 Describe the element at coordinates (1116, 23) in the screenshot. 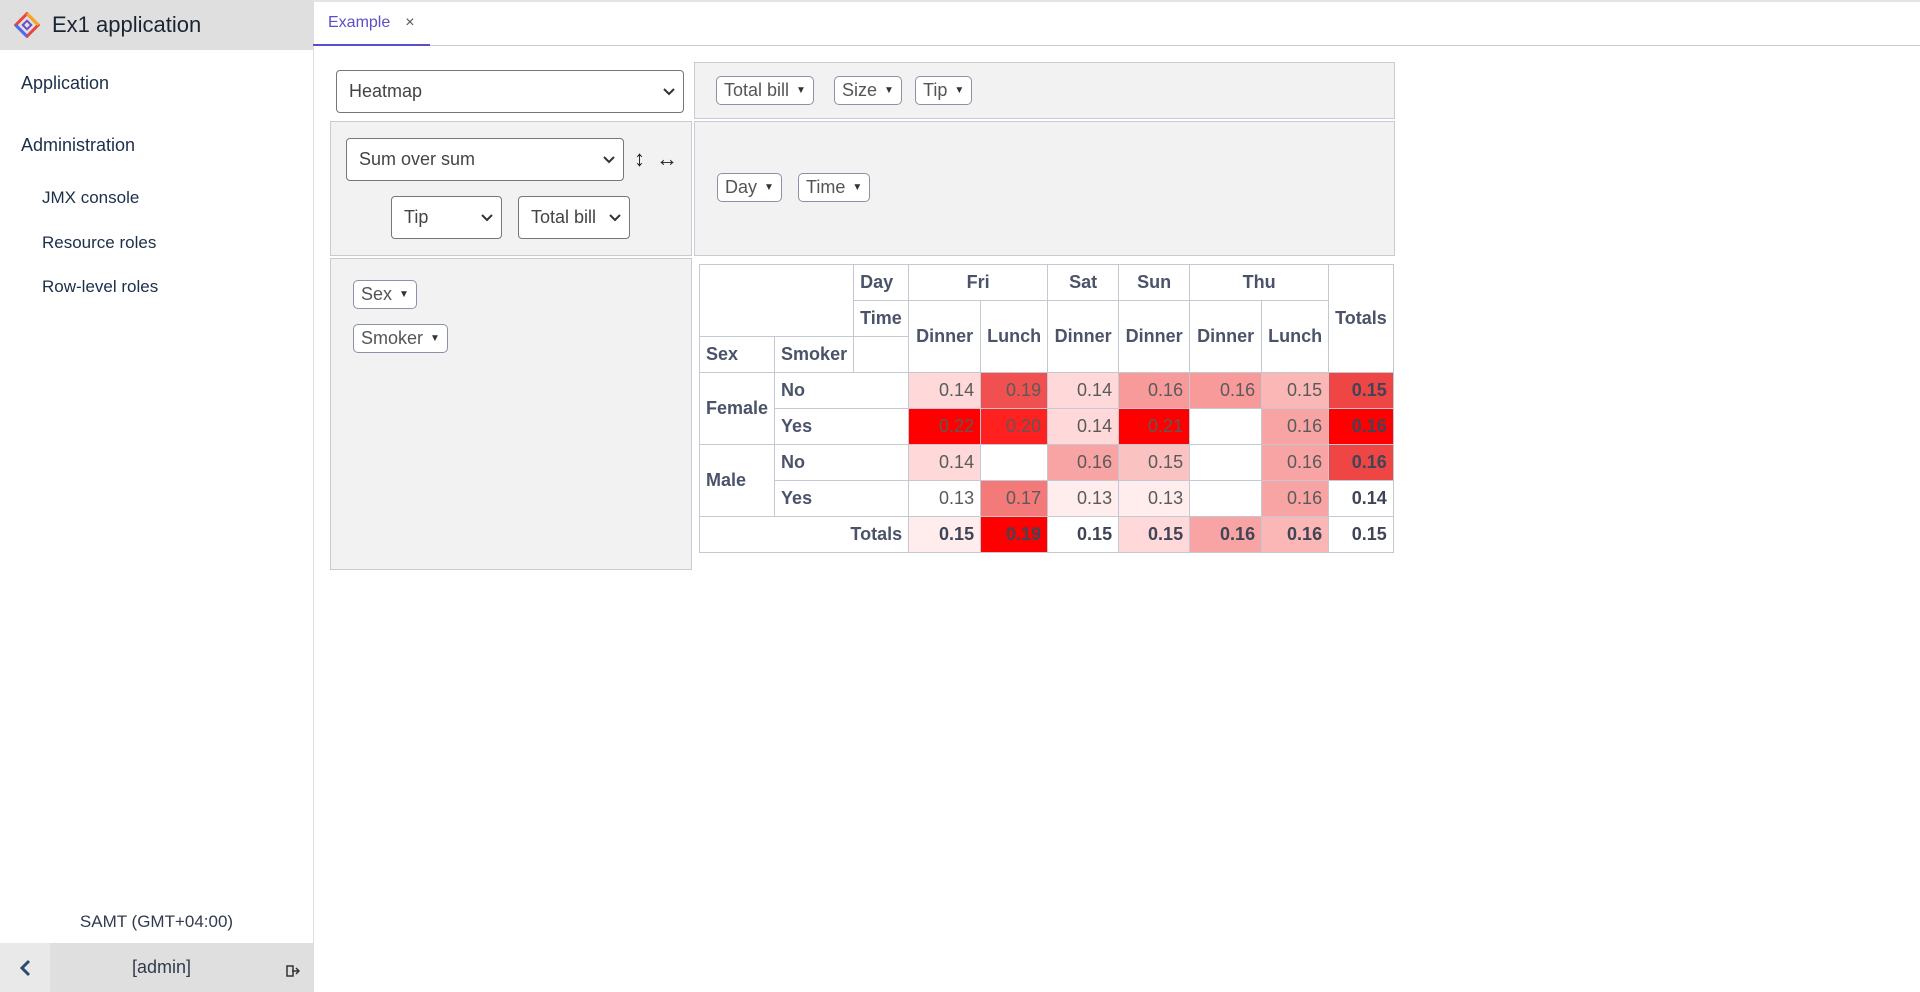

I see `tab-bar: Example ×` at that location.